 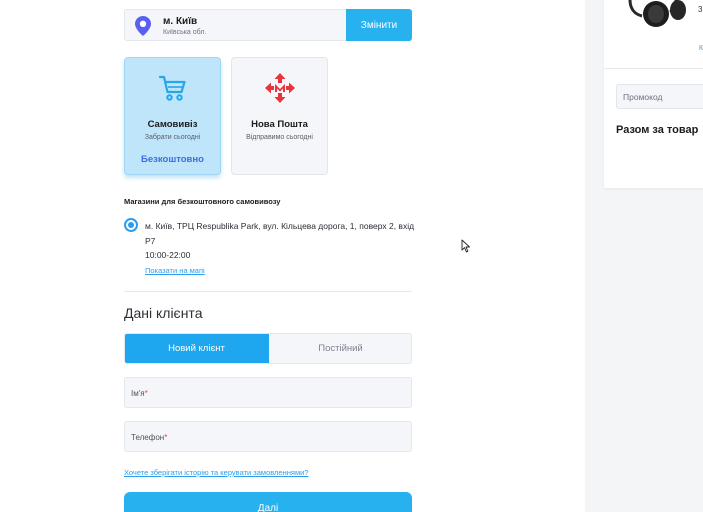 I want to click on name-field: Ім'я*, so click(x=268, y=392).